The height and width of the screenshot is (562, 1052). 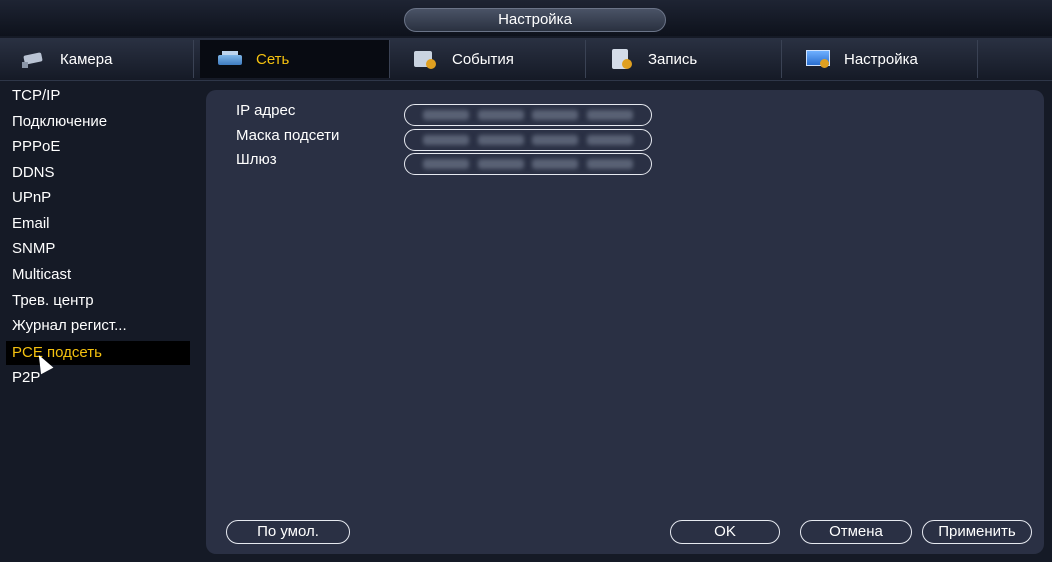 What do you see at coordinates (98, 275) in the screenshot?
I see `sidebar-item-multicast: Multicast` at bounding box center [98, 275].